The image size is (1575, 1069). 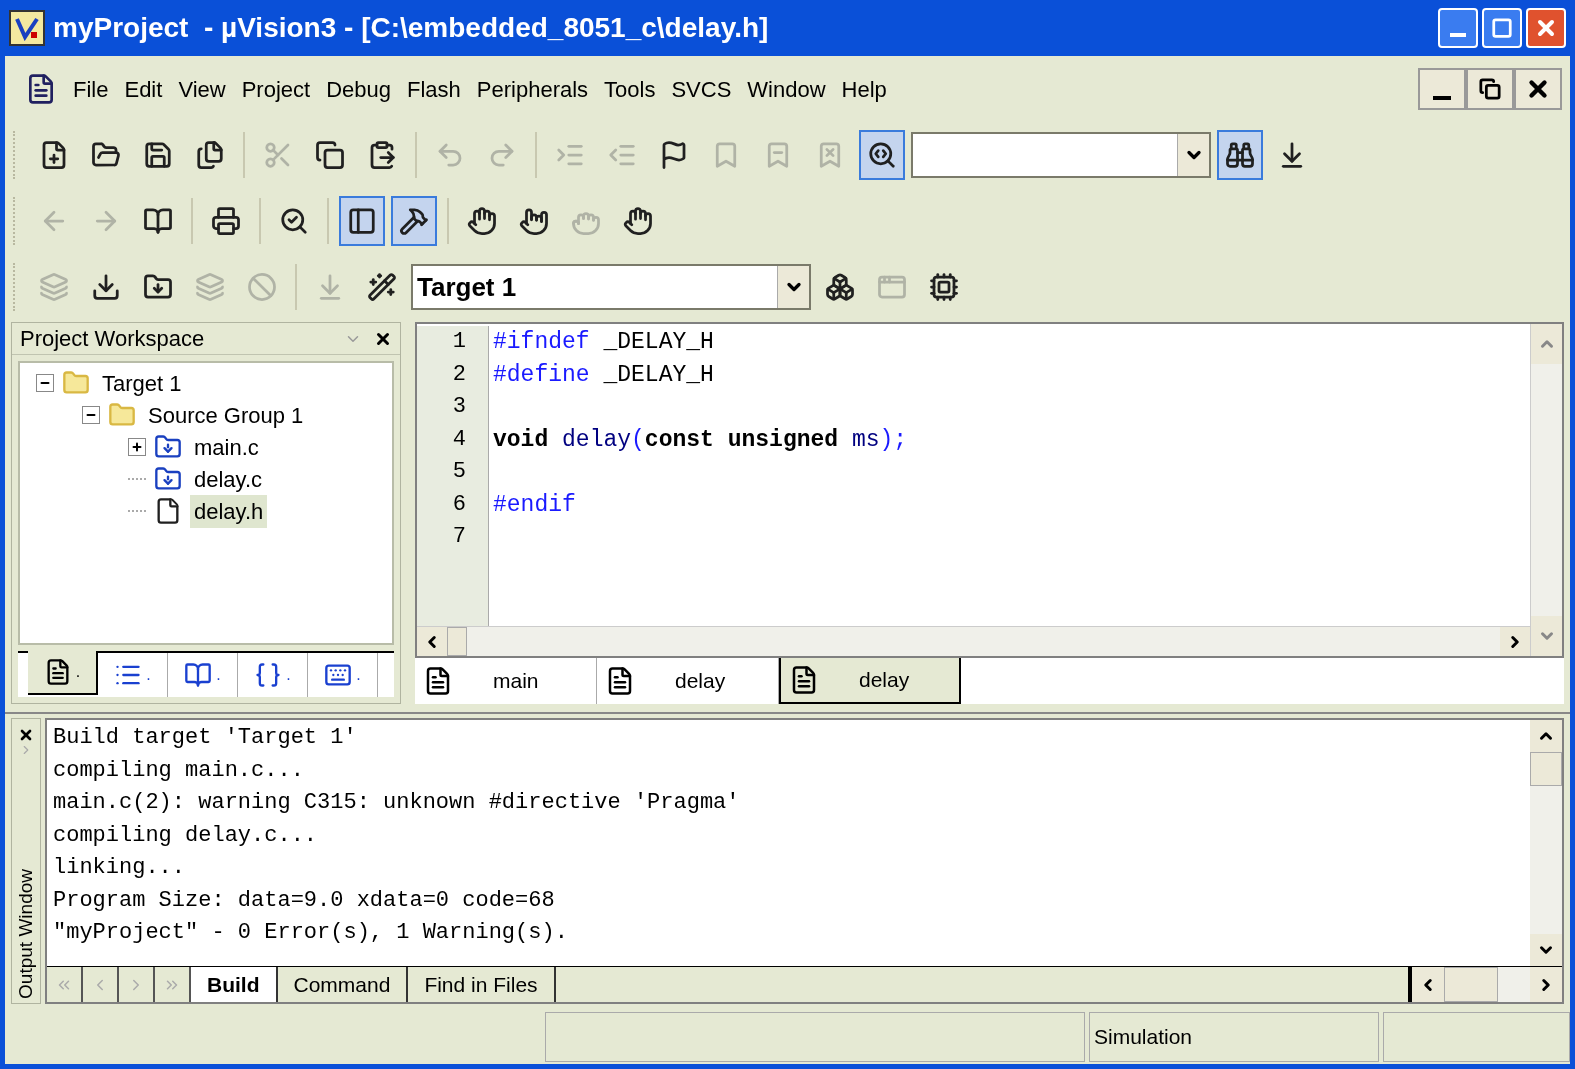 What do you see at coordinates (1546, 28) in the screenshot?
I see `close-button` at bounding box center [1546, 28].